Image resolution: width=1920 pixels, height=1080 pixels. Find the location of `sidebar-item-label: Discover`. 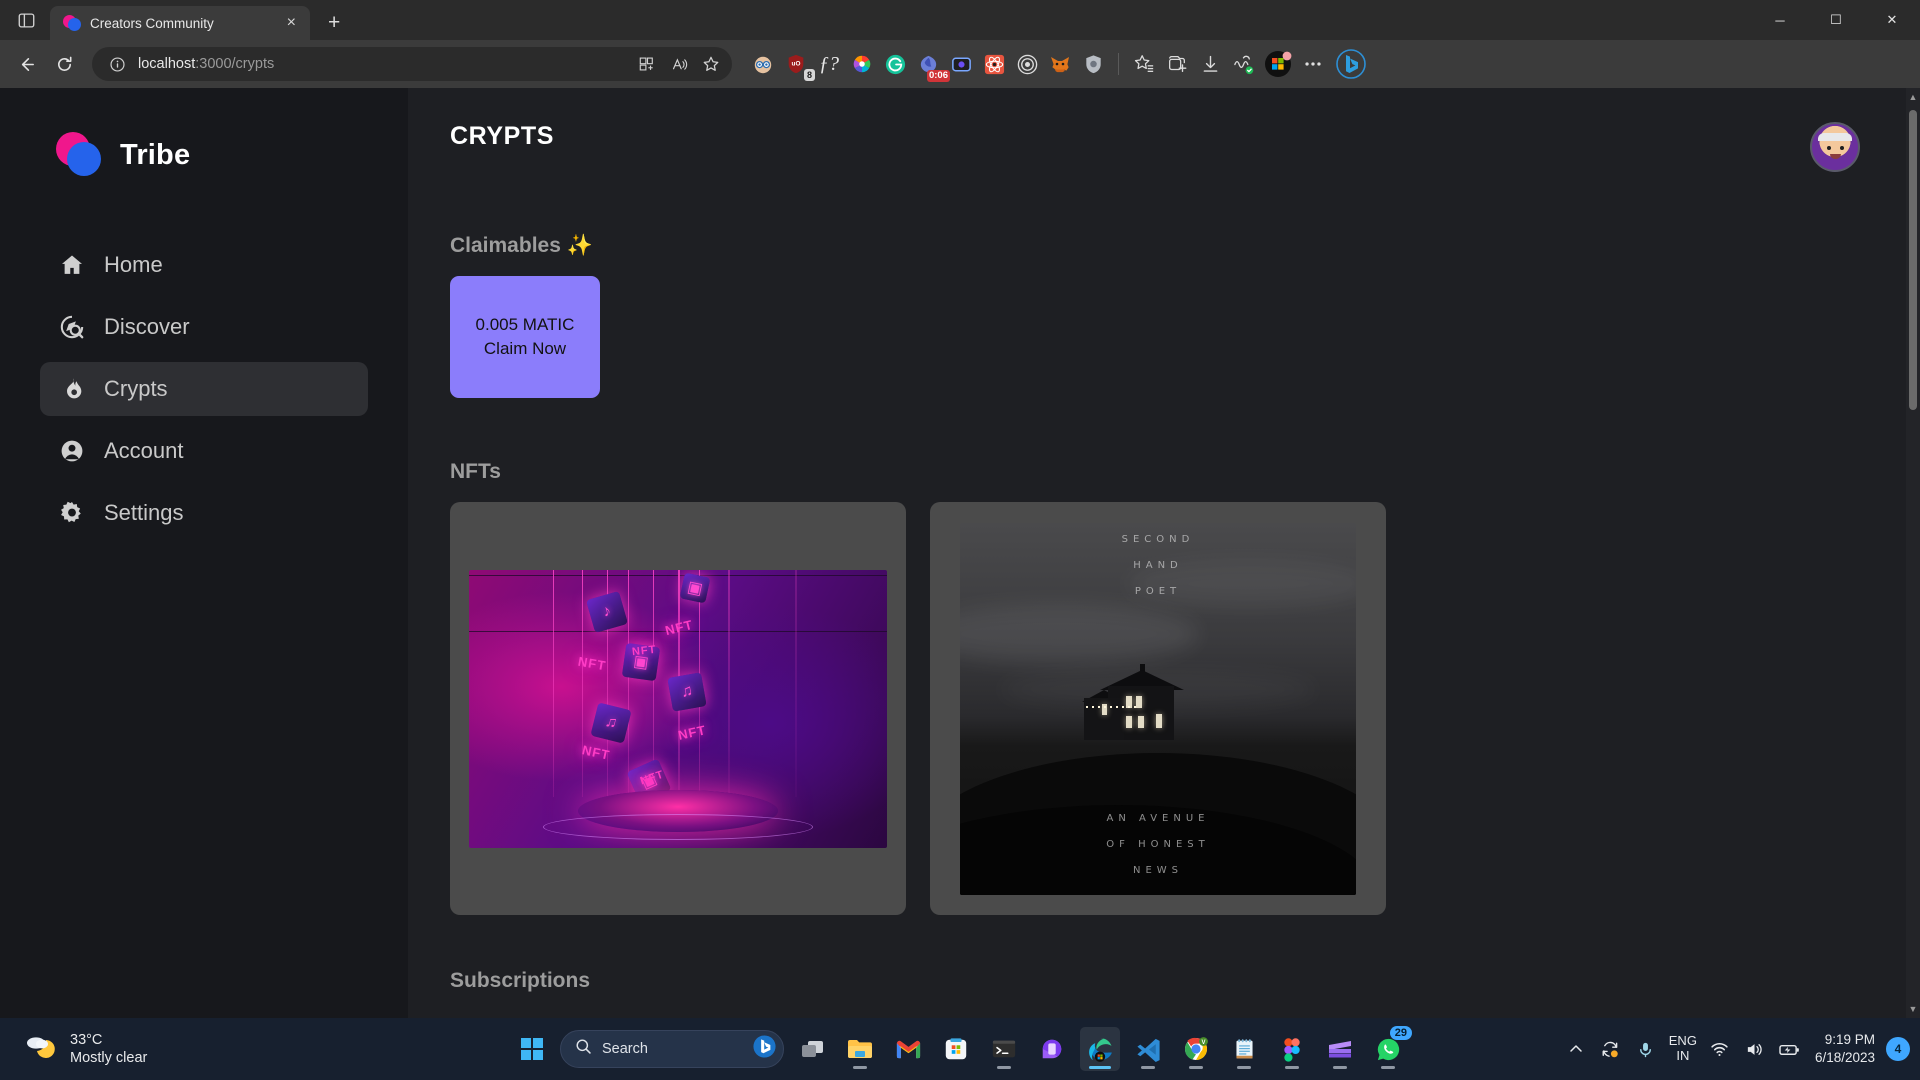

sidebar-item-label: Discover is located at coordinates (147, 326).